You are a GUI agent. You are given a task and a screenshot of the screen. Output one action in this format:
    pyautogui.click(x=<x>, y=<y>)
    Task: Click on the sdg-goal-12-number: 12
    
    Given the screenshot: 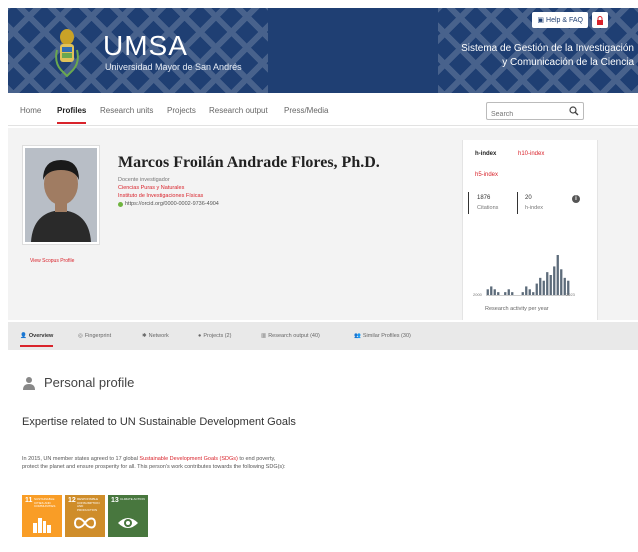 What is the action you would take?
    pyautogui.click(x=72, y=500)
    